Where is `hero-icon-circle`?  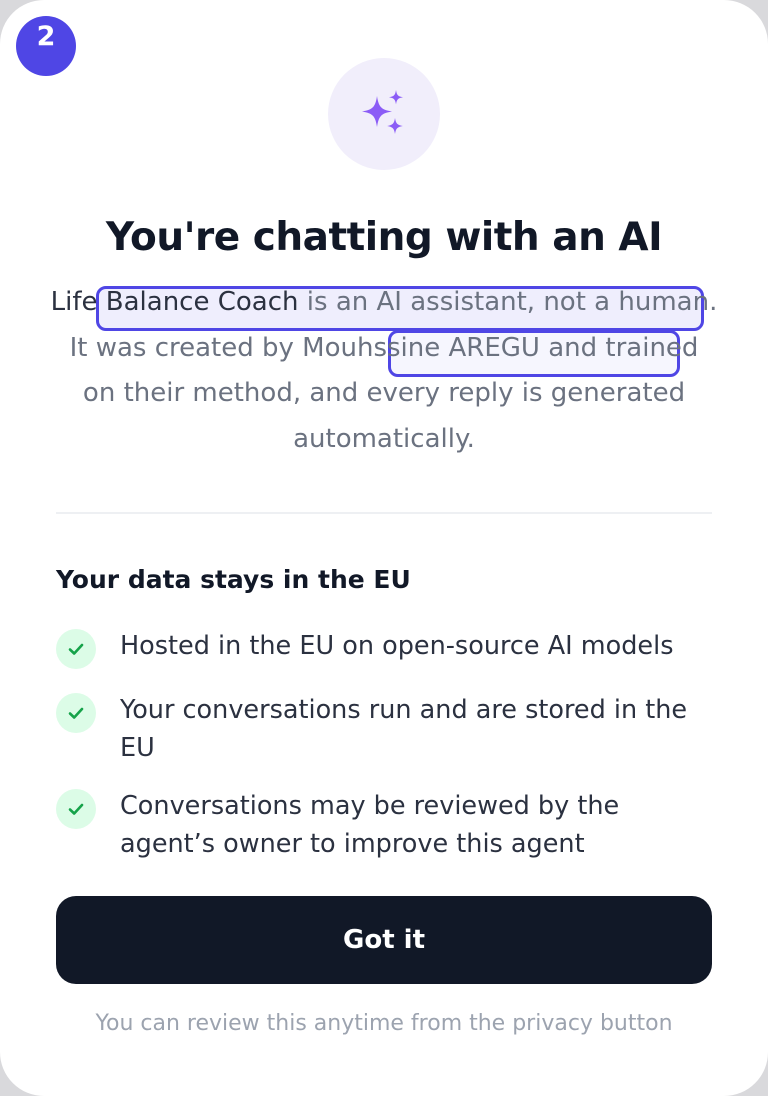
hero-icon-circle is located at coordinates (384, 114).